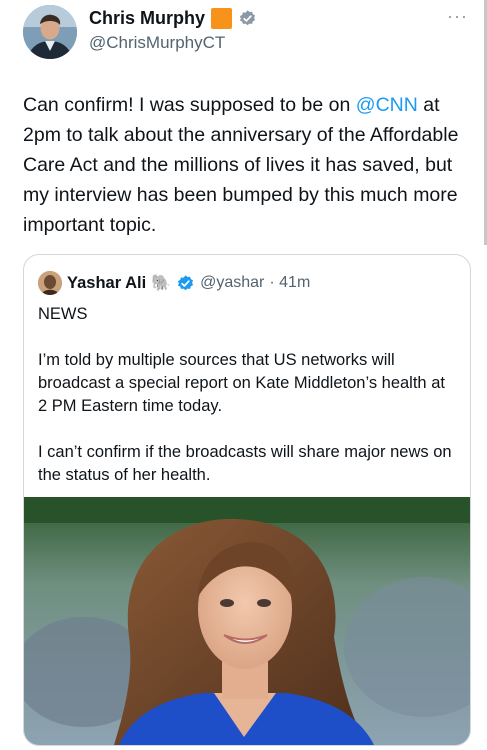 Image resolution: width=487 pixels, height=750 pixels. Describe the element at coordinates (106, 283) in the screenshot. I see `quoted-display-name: Yashar Ali` at that location.